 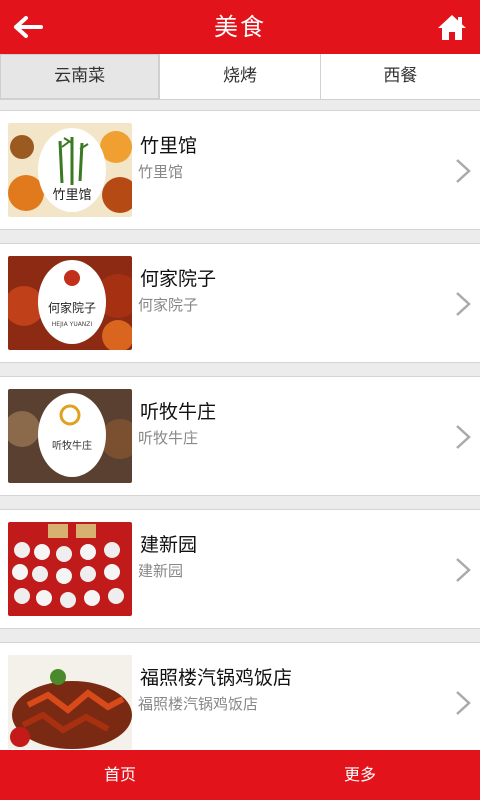 What do you see at coordinates (120, 775) in the screenshot?
I see `home-tab-button: 首页` at bounding box center [120, 775].